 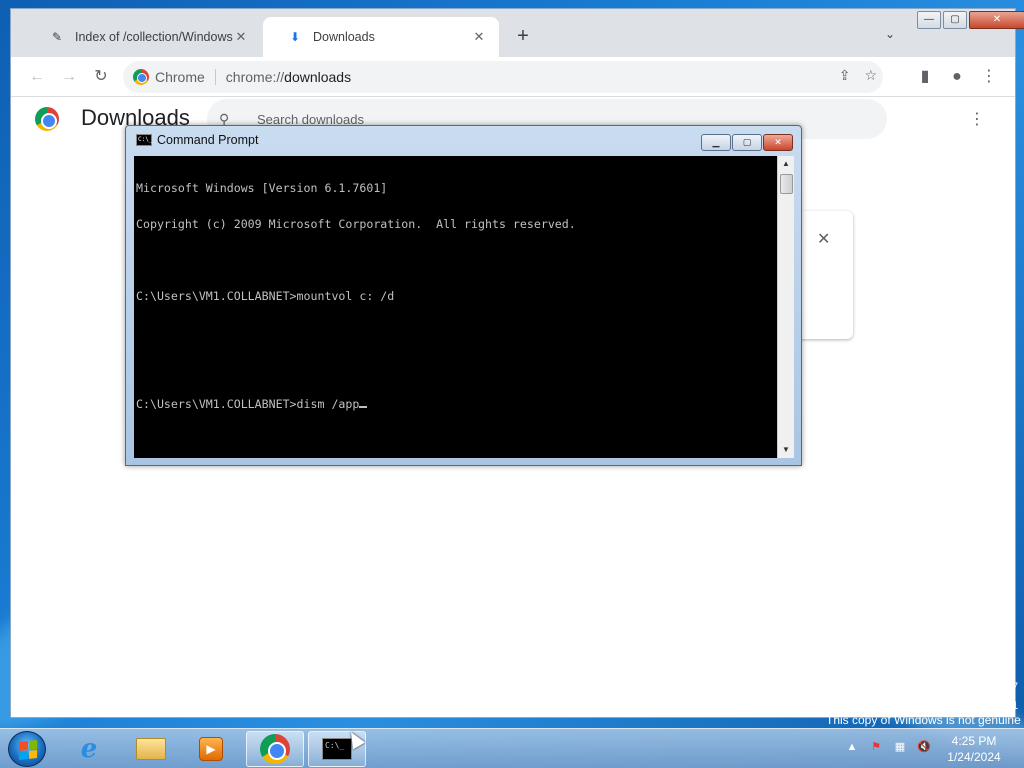 I want to click on cmd-titlebar: C:\_ Command Prompt ▁ ▢ ✕, so click(x=463, y=140).